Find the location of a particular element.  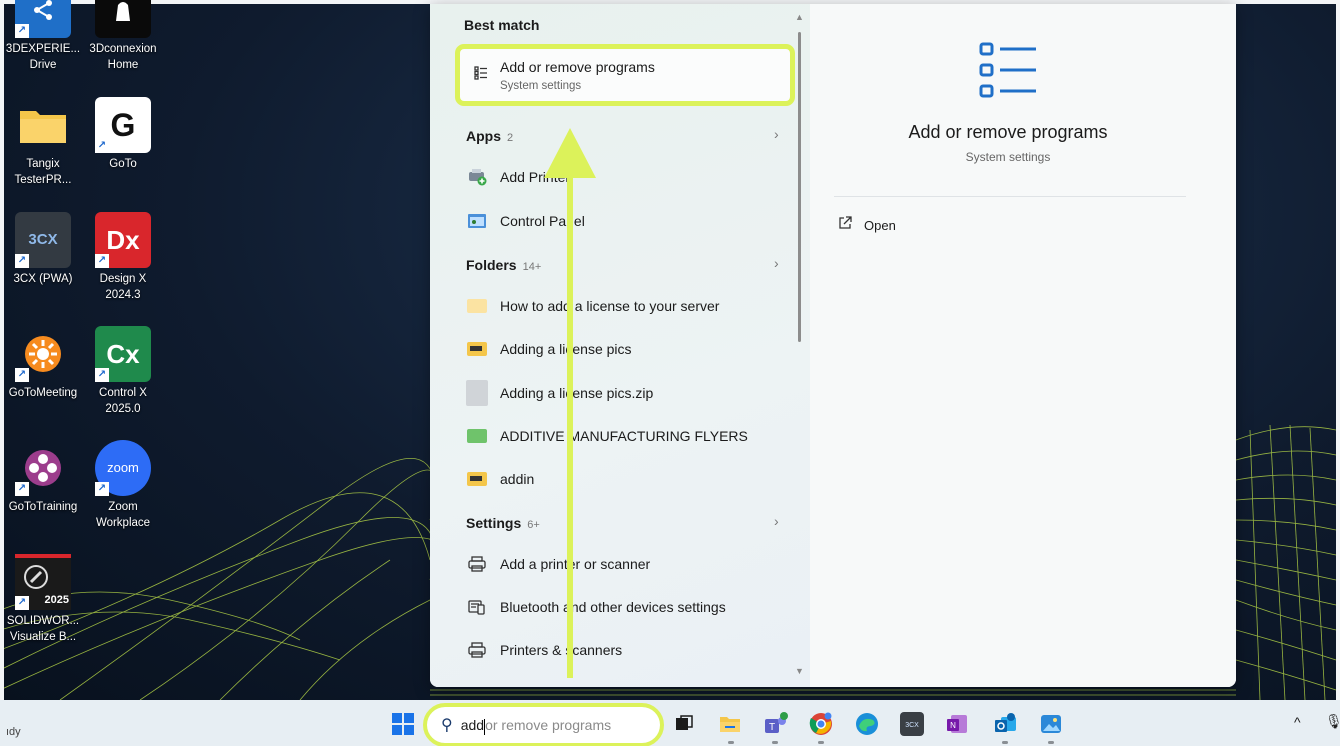

desktop-icon-label: Control X is located at coordinates (123, 393).